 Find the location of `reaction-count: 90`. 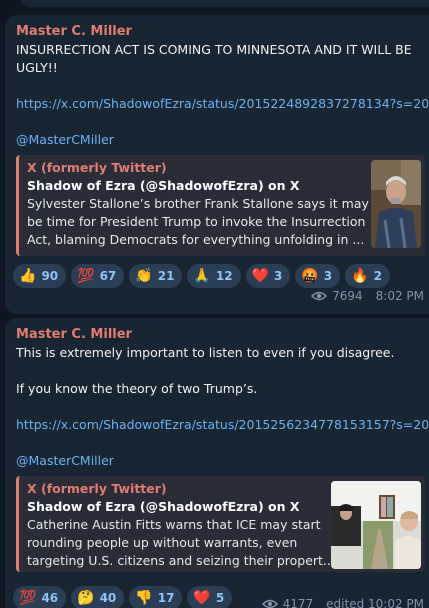

reaction-count: 90 is located at coordinates (50, 276).